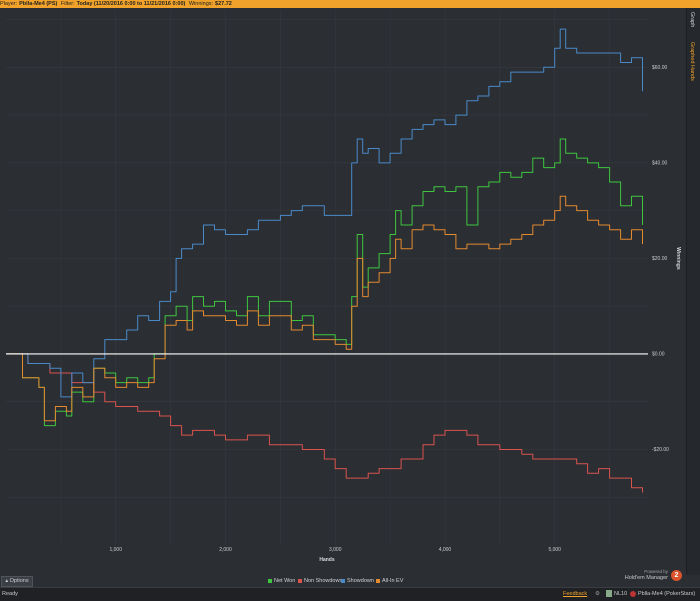  I want to click on player-label: Player:, so click(9, 4).